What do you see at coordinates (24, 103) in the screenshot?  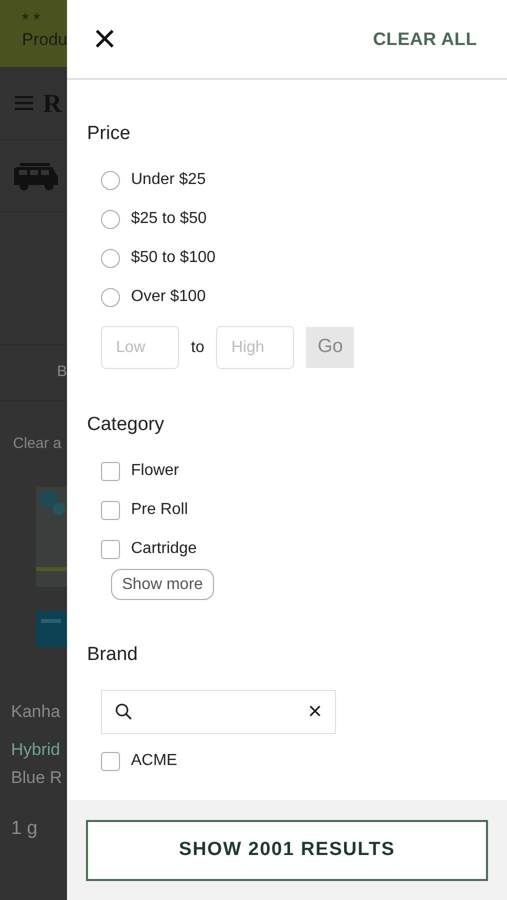 I see `menu-icon` at bounding box center [24, 103].